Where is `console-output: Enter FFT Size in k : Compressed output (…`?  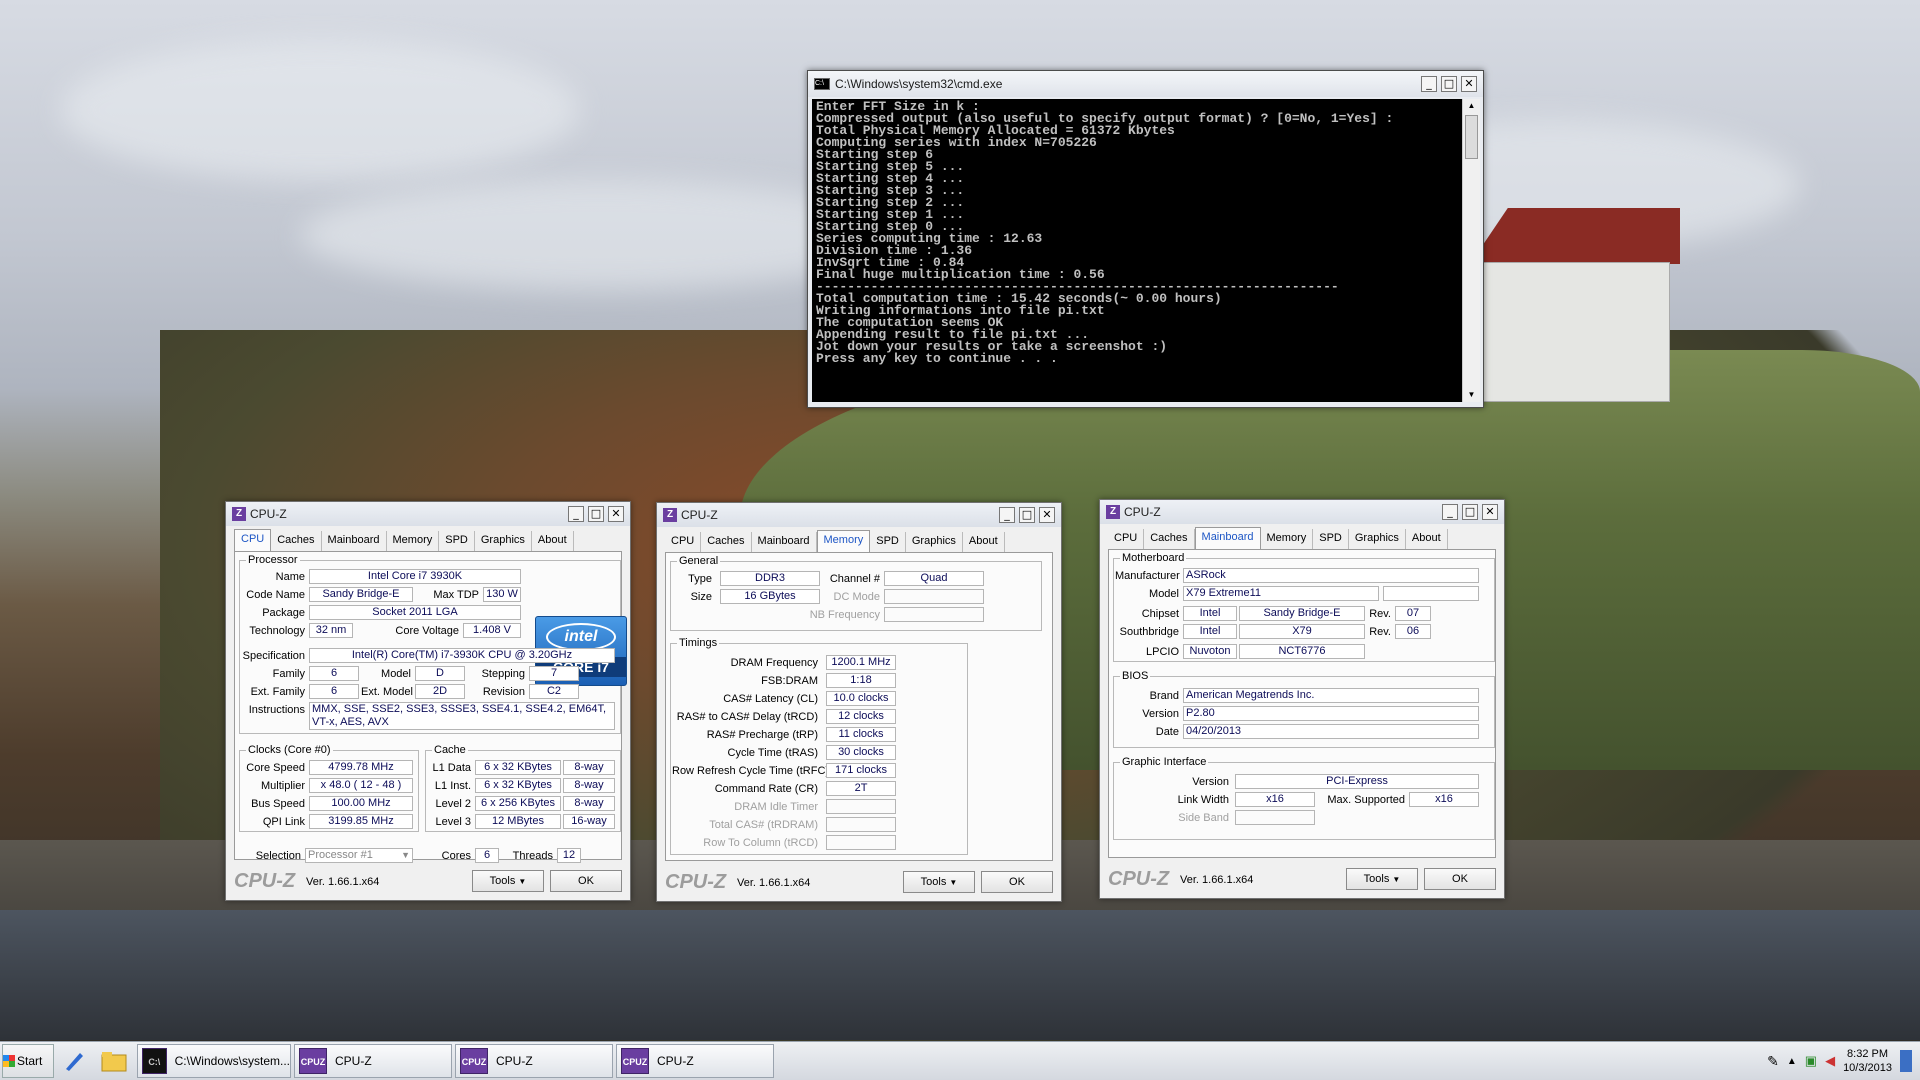
console-output: Enter FFT Size in k : Compressed output (… is located at coordinates (1137, 250).